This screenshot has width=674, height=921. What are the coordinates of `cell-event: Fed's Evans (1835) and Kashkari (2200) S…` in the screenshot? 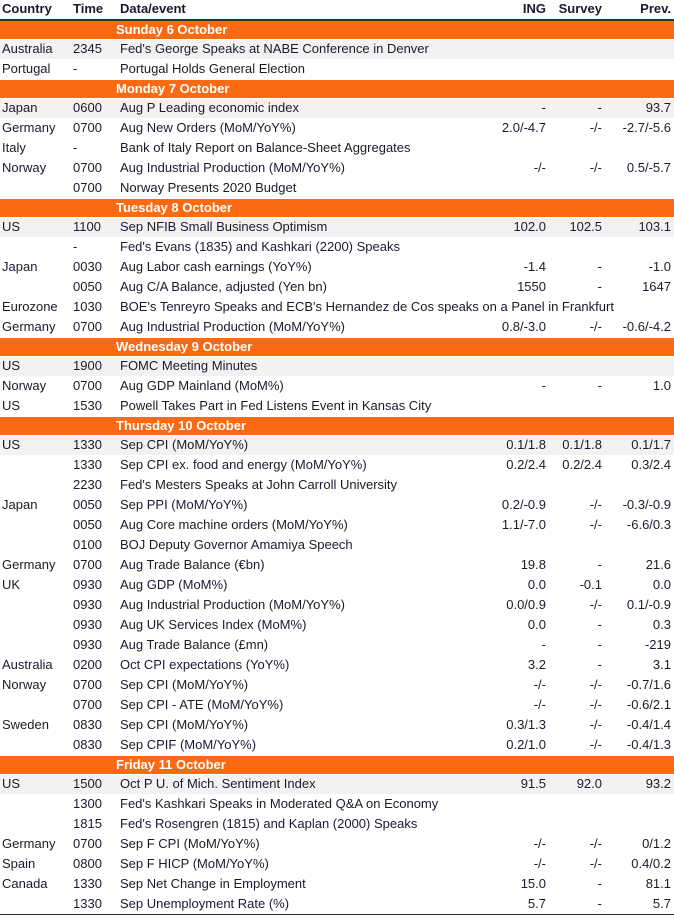 It's located at (303, 247).